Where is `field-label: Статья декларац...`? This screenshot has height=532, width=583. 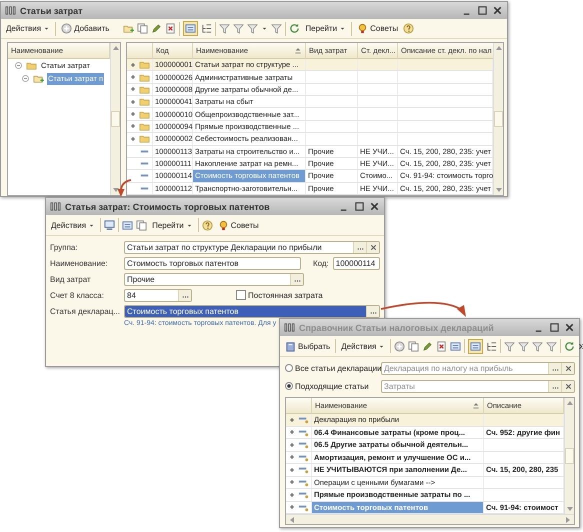 field-label: Статья декларац... is located at coordinates (85, 311).